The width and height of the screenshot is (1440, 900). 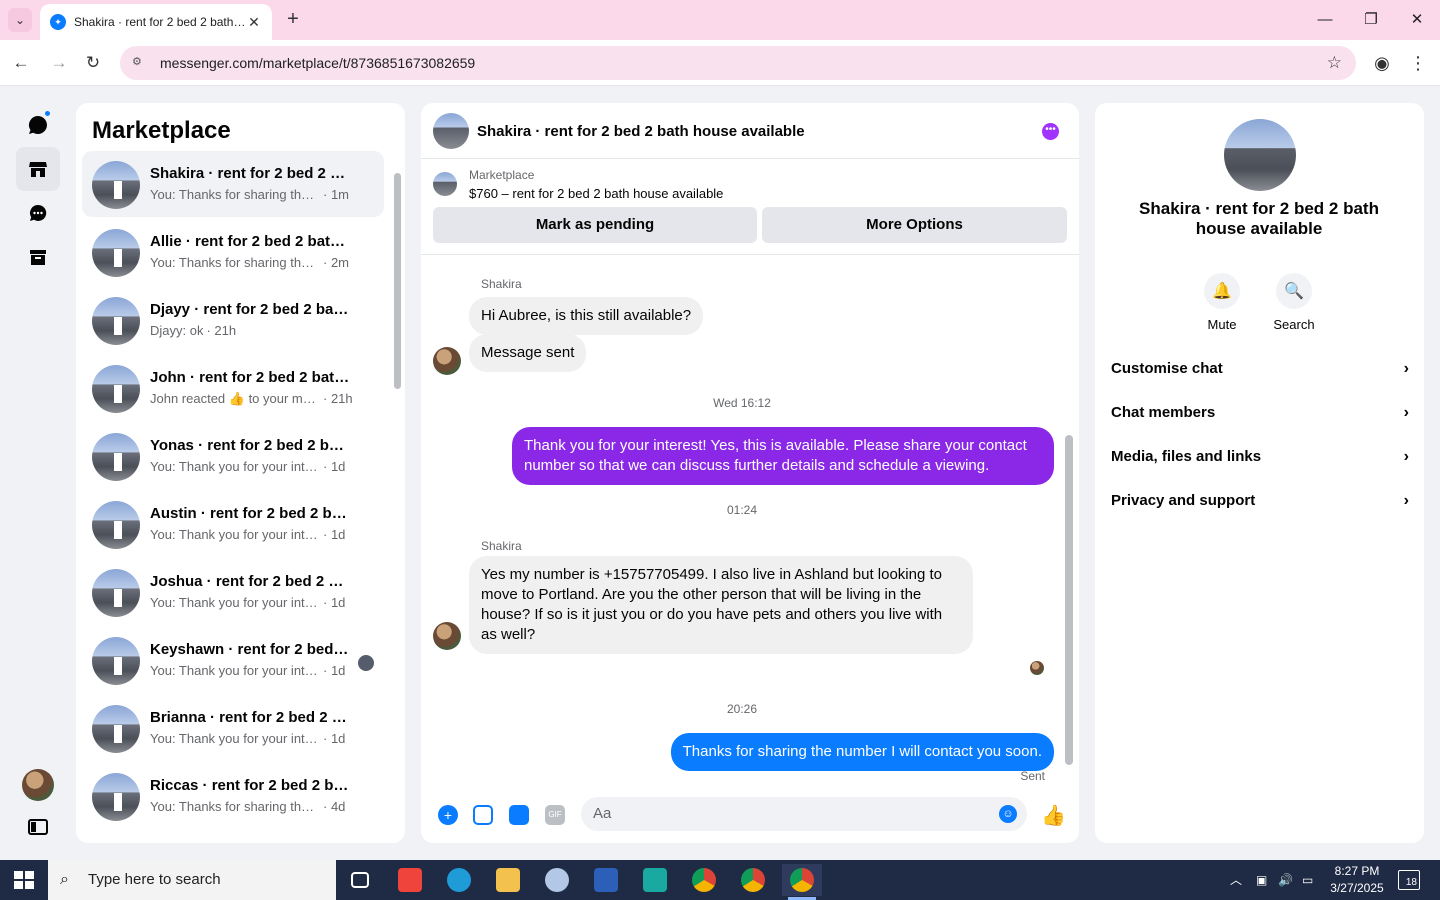 What do you see at coordinates (336, 262) in the screenshot?
I see `conversation-time: · 2m` at bounding box center [336, 262].